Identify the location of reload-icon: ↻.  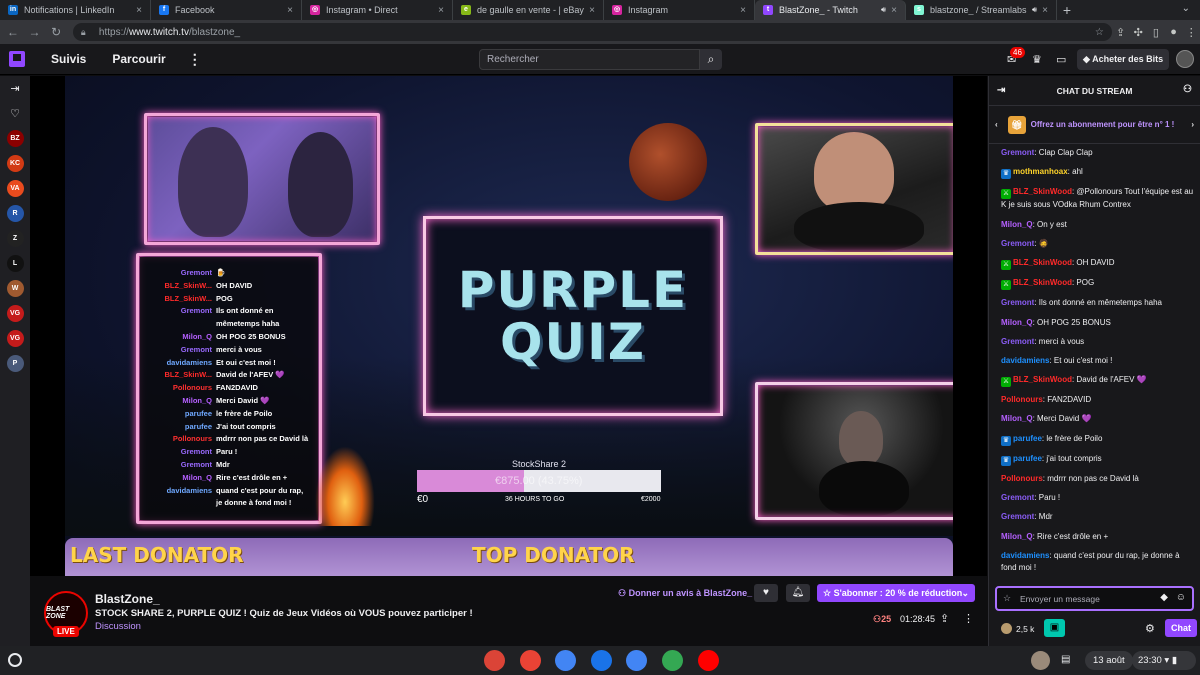
(56, 32).